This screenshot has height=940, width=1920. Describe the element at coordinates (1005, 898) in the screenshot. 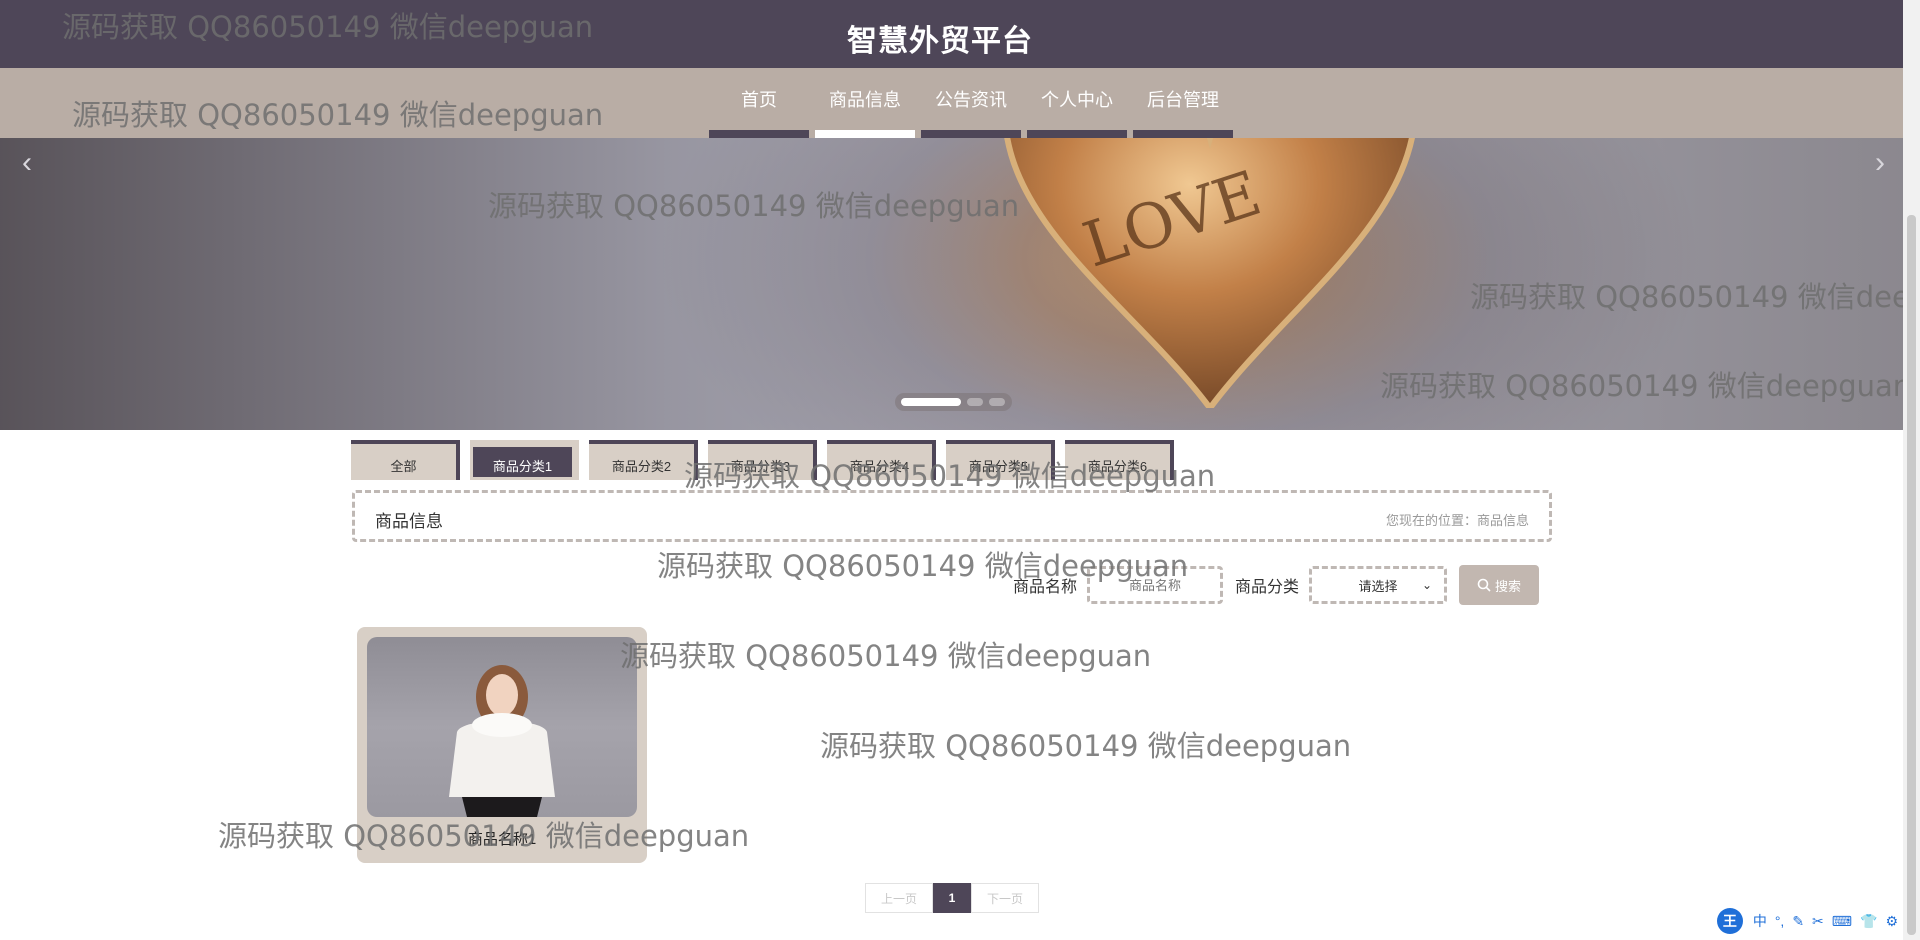

I see `next-page-button: 下一页` at that location.